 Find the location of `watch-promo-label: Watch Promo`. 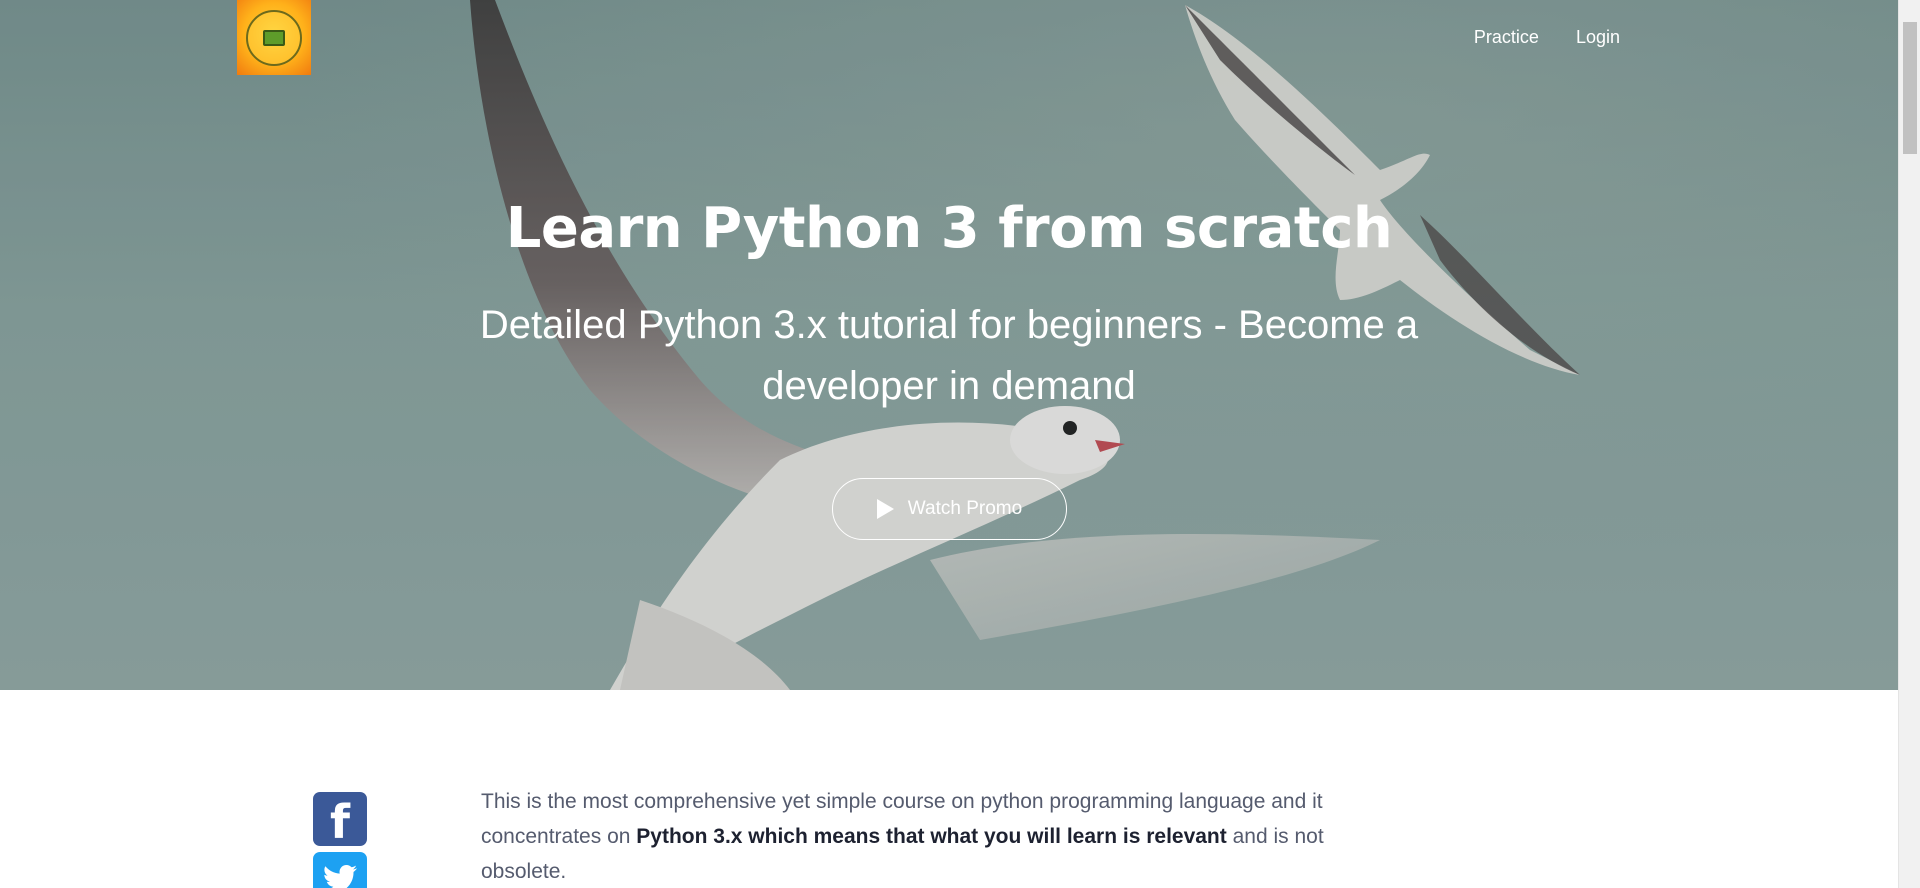

watch-promo-label: Watch Promo is located at coordinates (965, 508).